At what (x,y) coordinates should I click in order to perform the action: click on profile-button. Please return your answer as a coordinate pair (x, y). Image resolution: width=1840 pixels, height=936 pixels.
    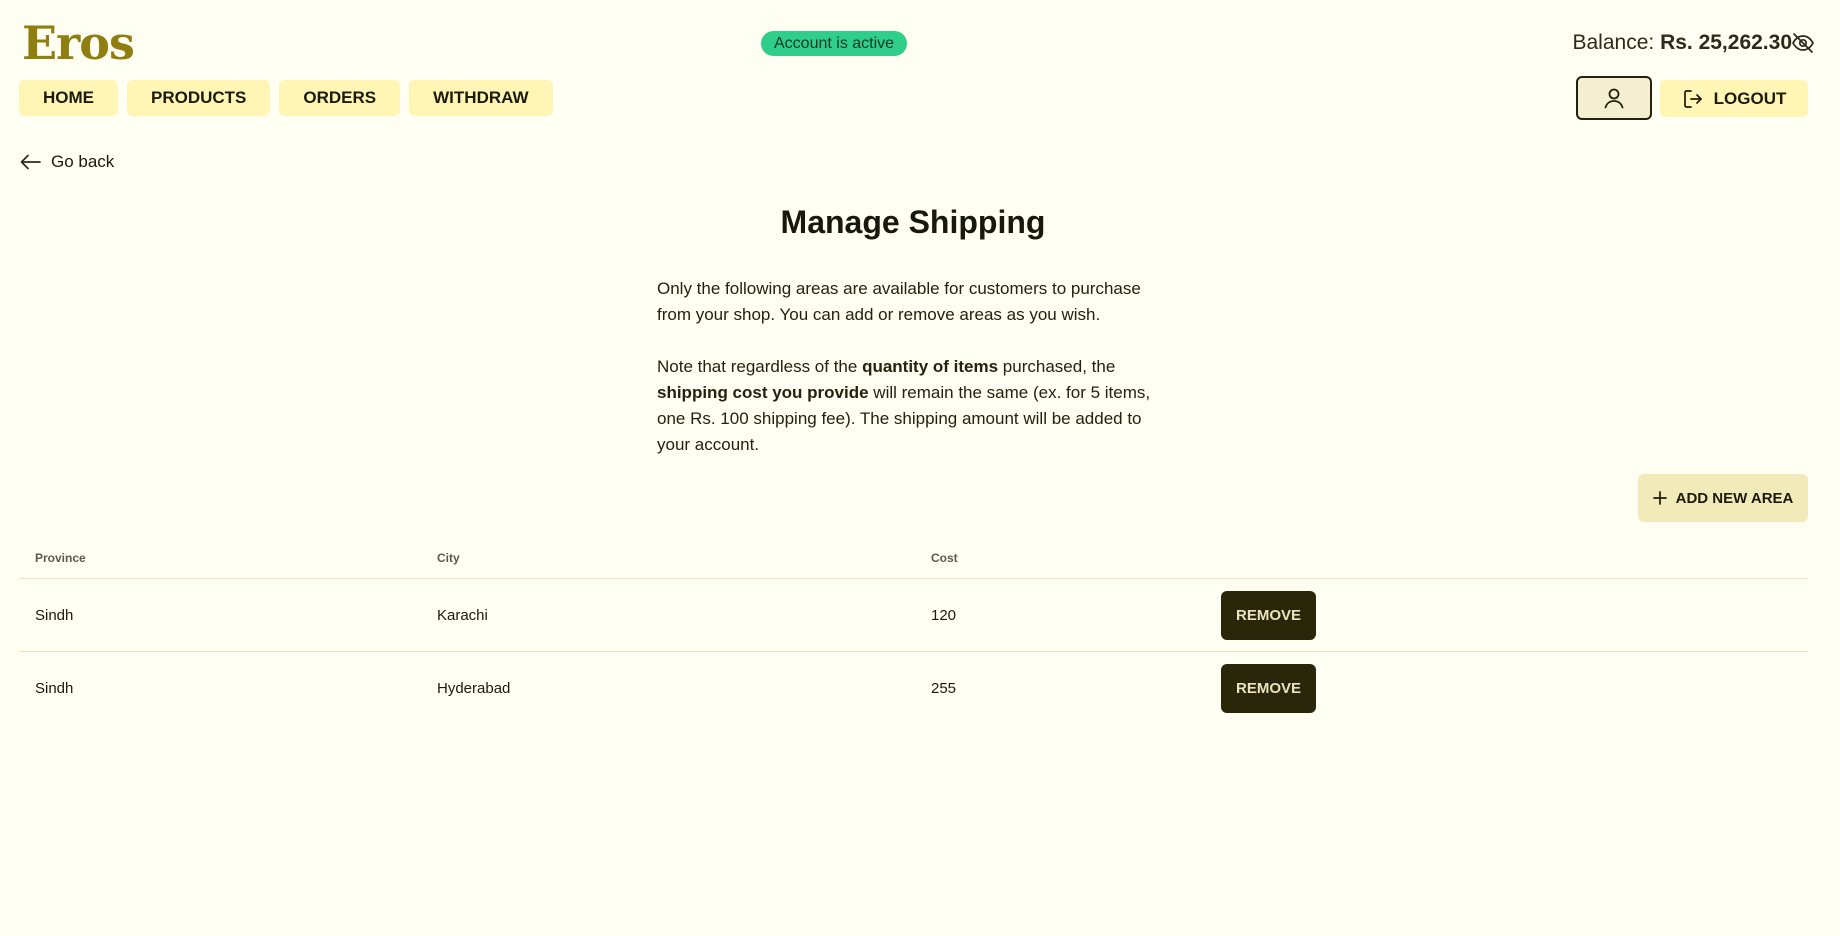
    Looking at the image, I should click on (1614, 98).